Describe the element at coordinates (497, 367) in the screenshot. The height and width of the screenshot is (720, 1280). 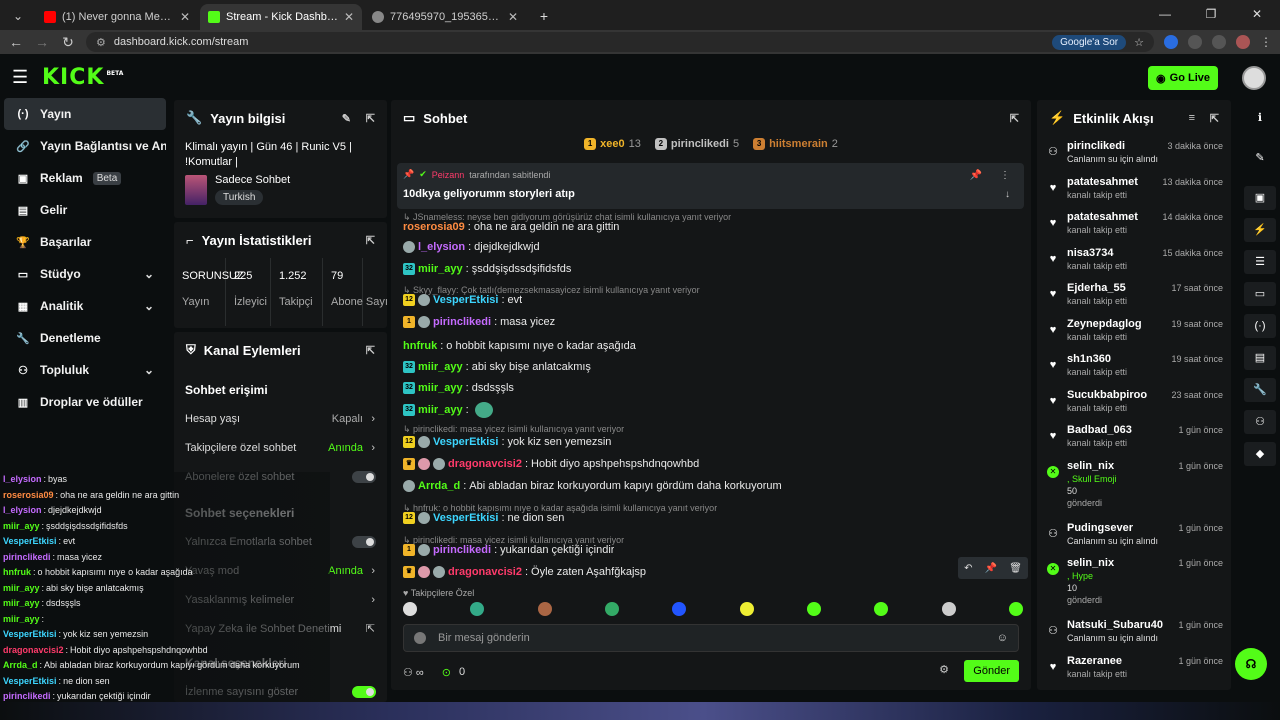
I see `chat-message: 32 miir_ayy: abi sky bişe anlatcakmış` at that location.